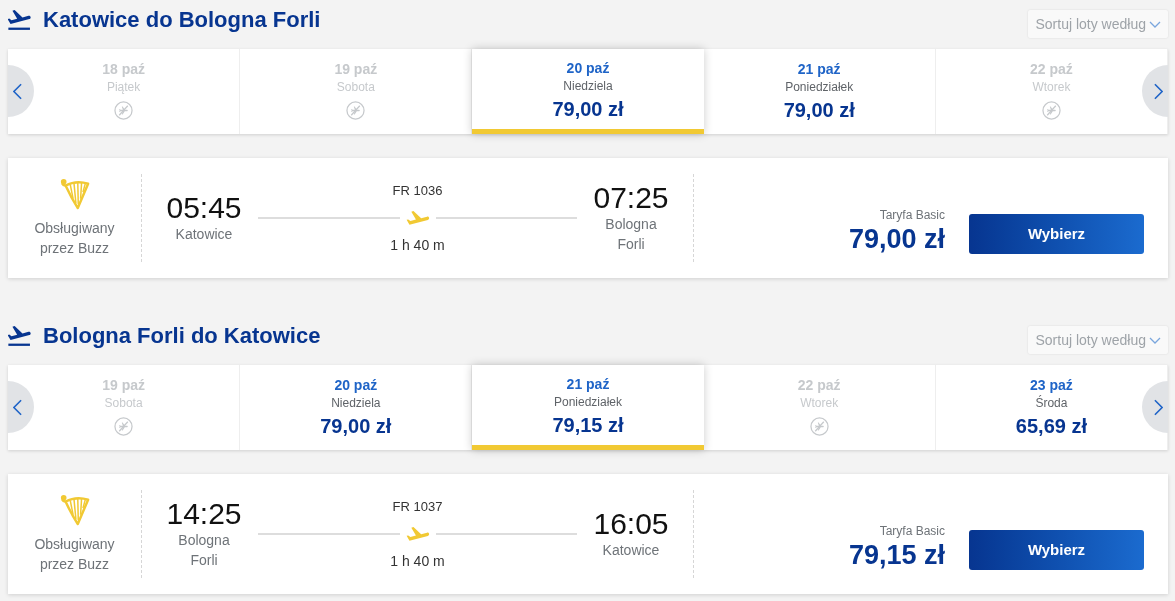 This screenshot has width=1175, height=601. Describe the element at coordinates (204, 550) in the screenshot. I see `departure-city: Bologna Forli` at that location.